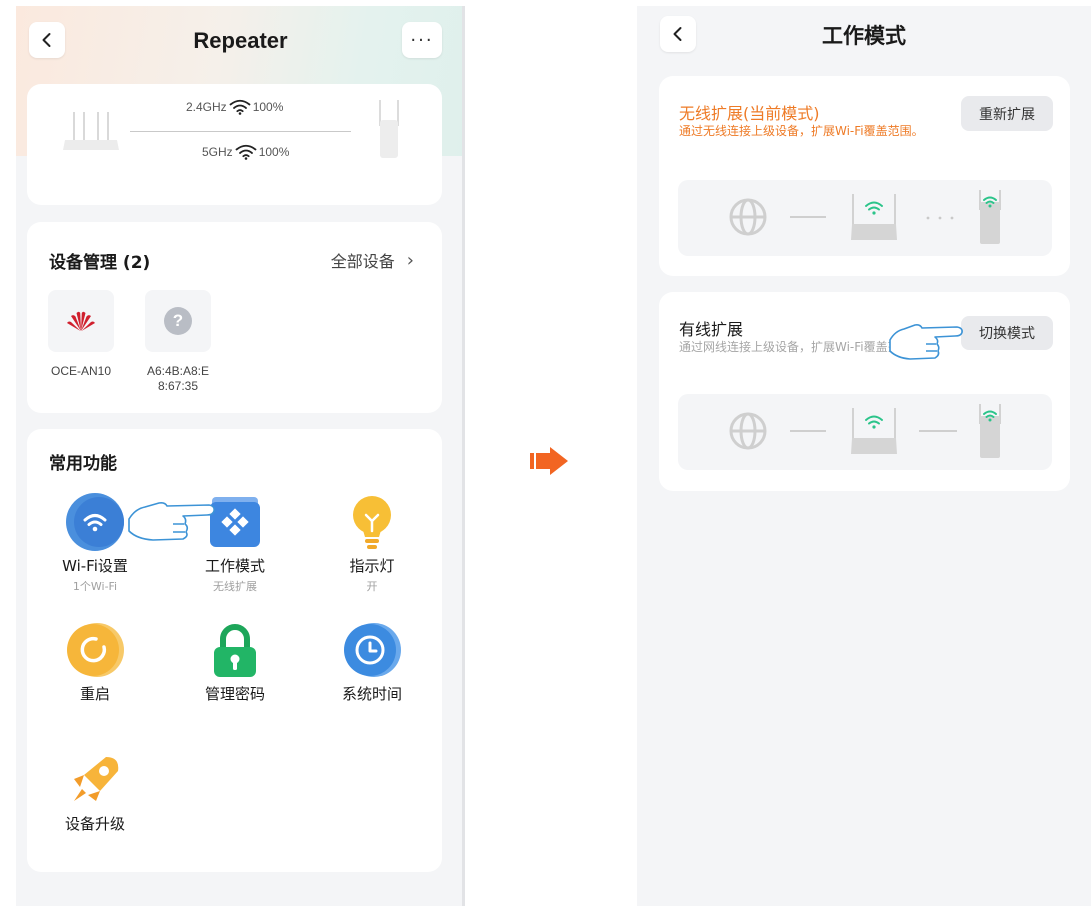  What do you see at coordinates (940, 218) in the screenshot?
I see `wireless-dots` at bounding box center [940, 218].